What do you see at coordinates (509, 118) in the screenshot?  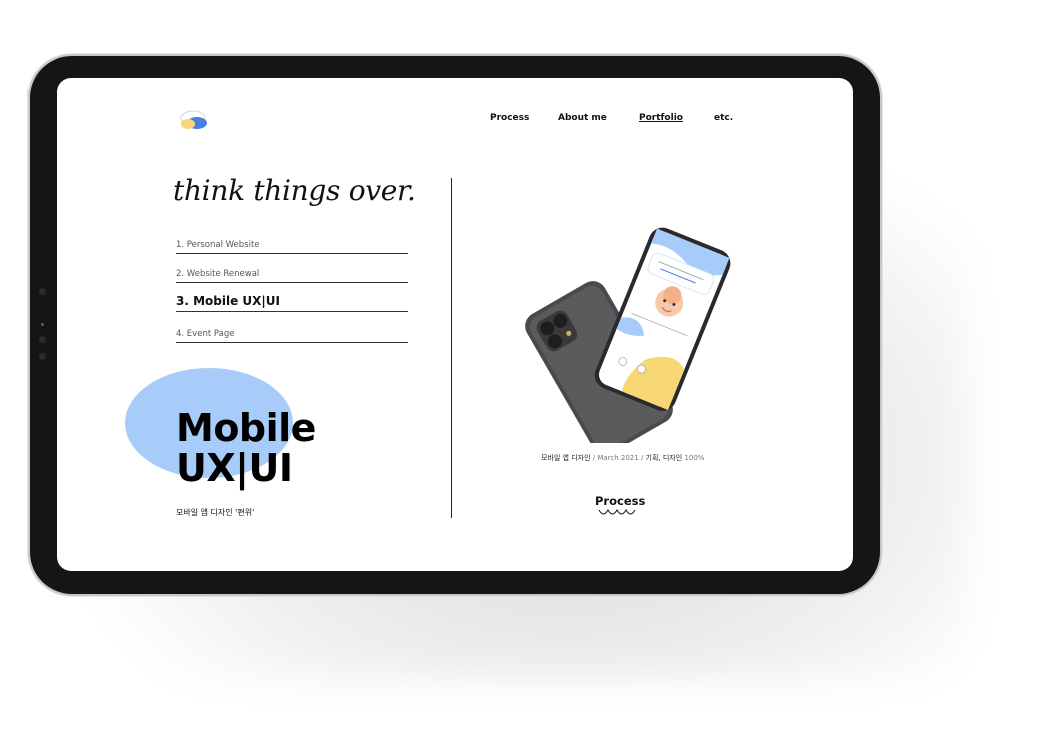 I see `nav-process: Process` at bounding box center [509, 118].